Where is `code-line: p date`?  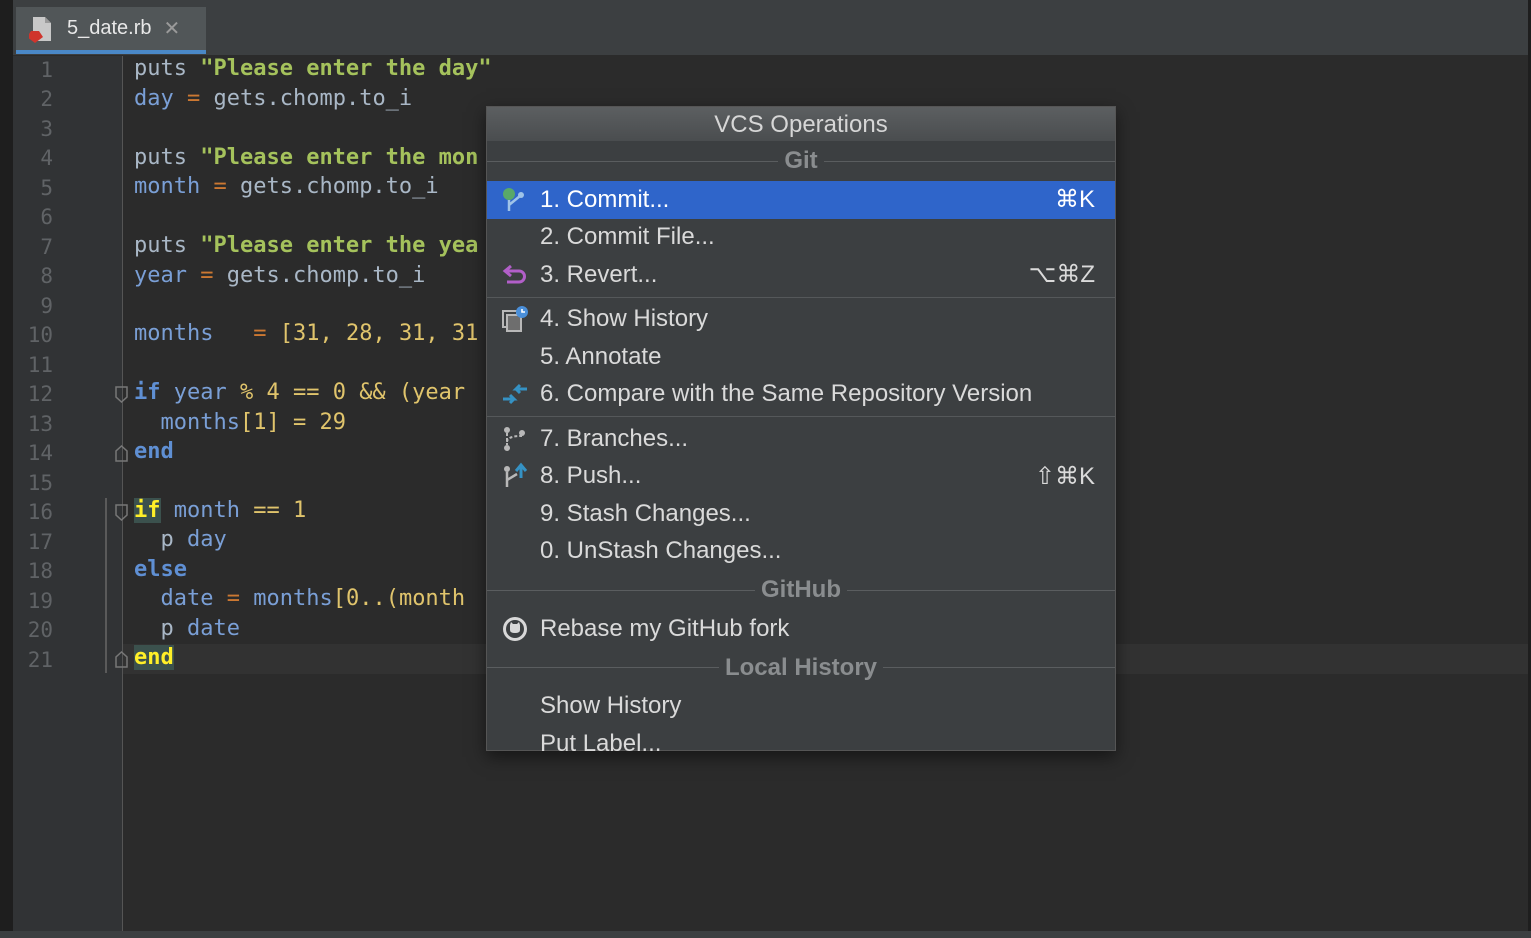 code-line: p date is located at coordinates (187, 628).